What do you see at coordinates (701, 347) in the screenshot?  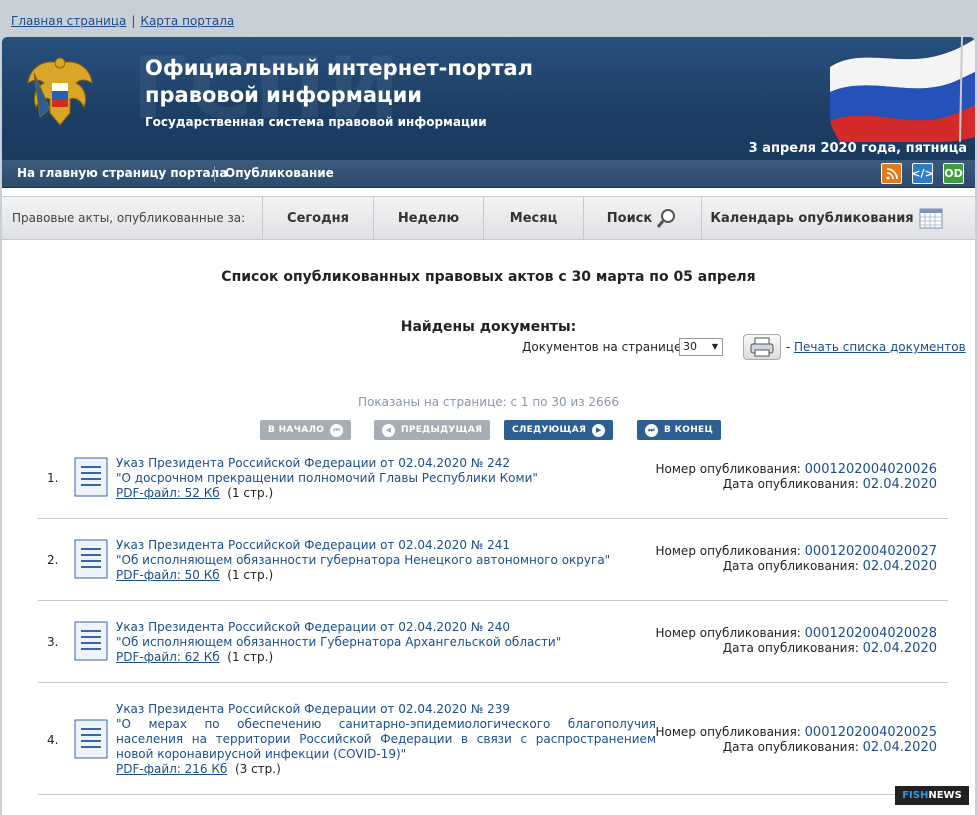 I see `per-page-select: 30 ▼` at bounding box center [701, 347].